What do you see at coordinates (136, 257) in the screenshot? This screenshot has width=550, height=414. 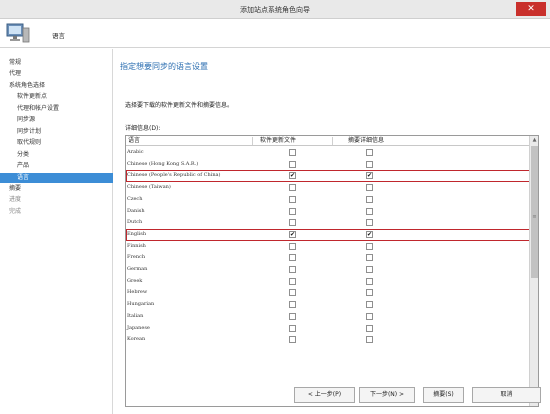 I see `language-name: French` at bounding box center [136, 257].